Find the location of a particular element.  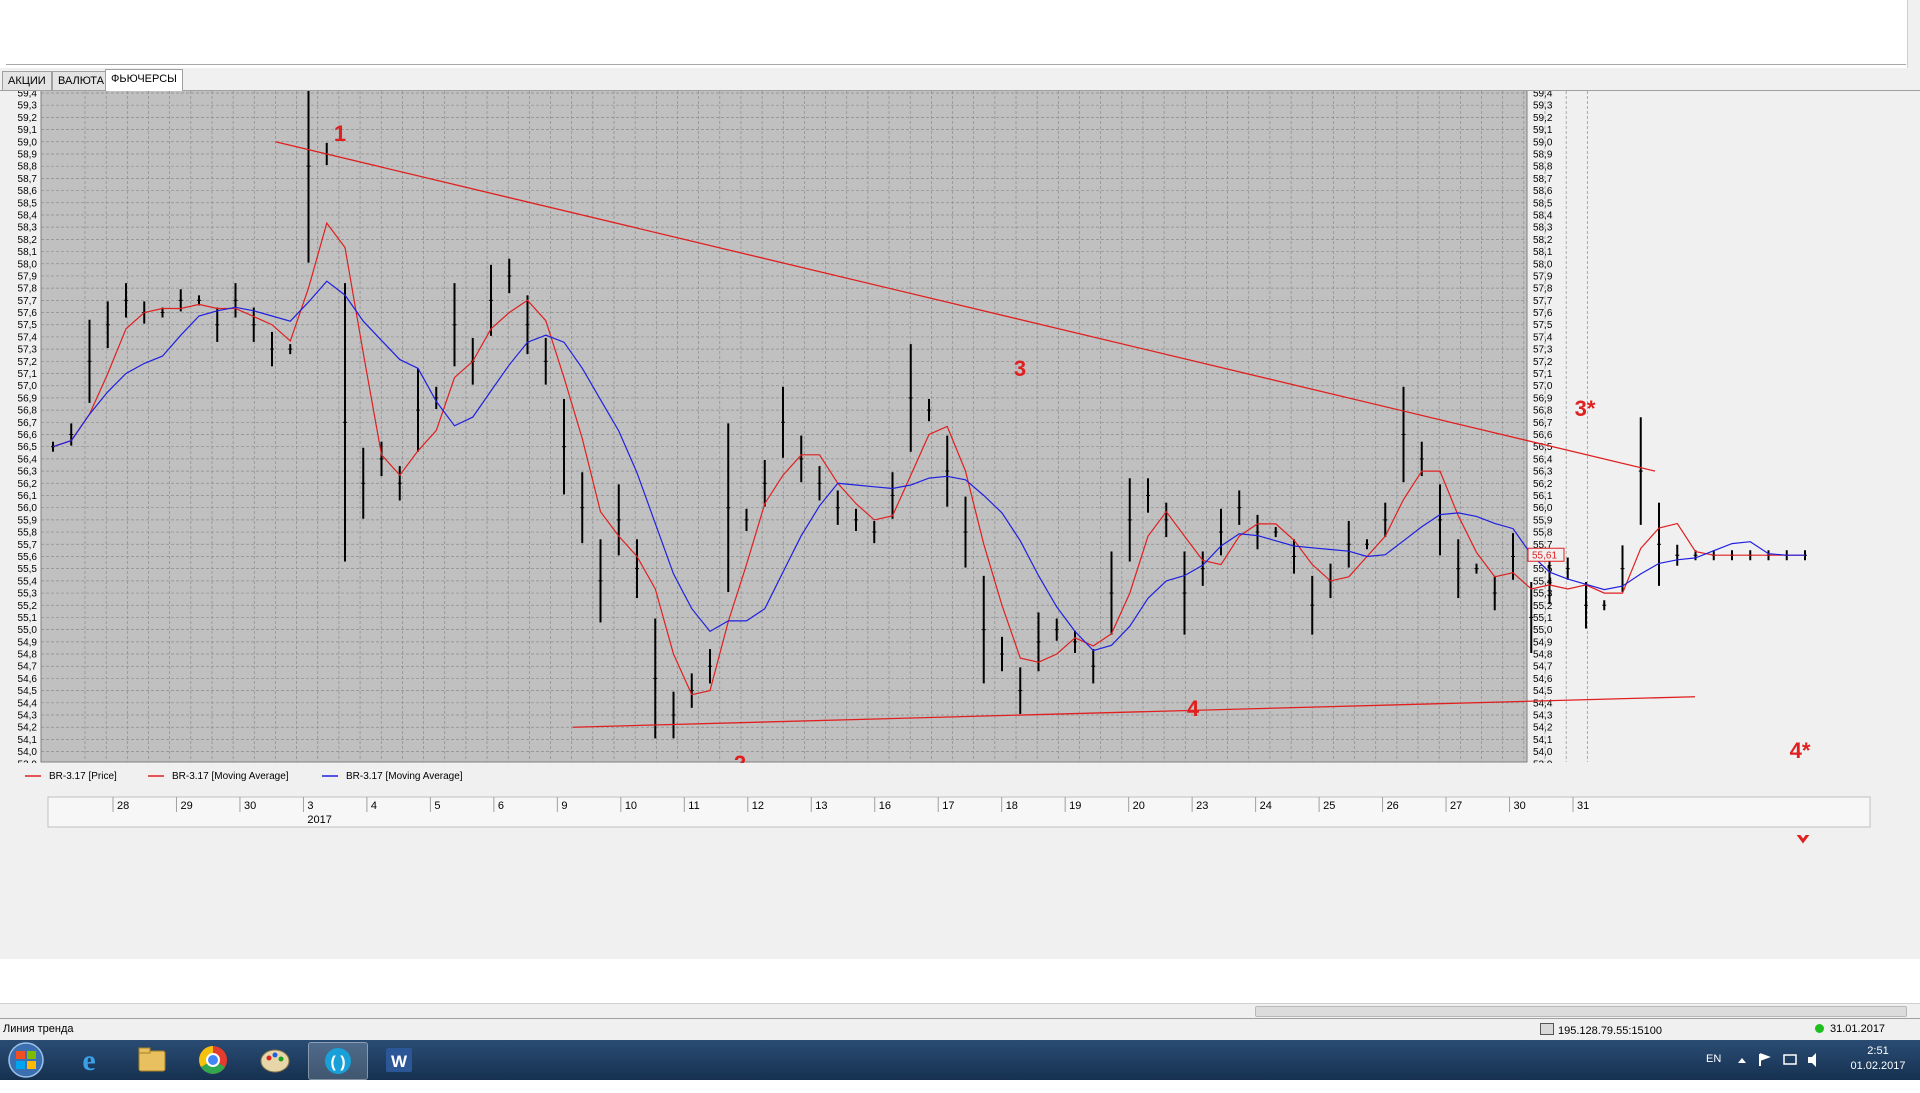

annotation-label: 1 is located at coordinates (340, 133).